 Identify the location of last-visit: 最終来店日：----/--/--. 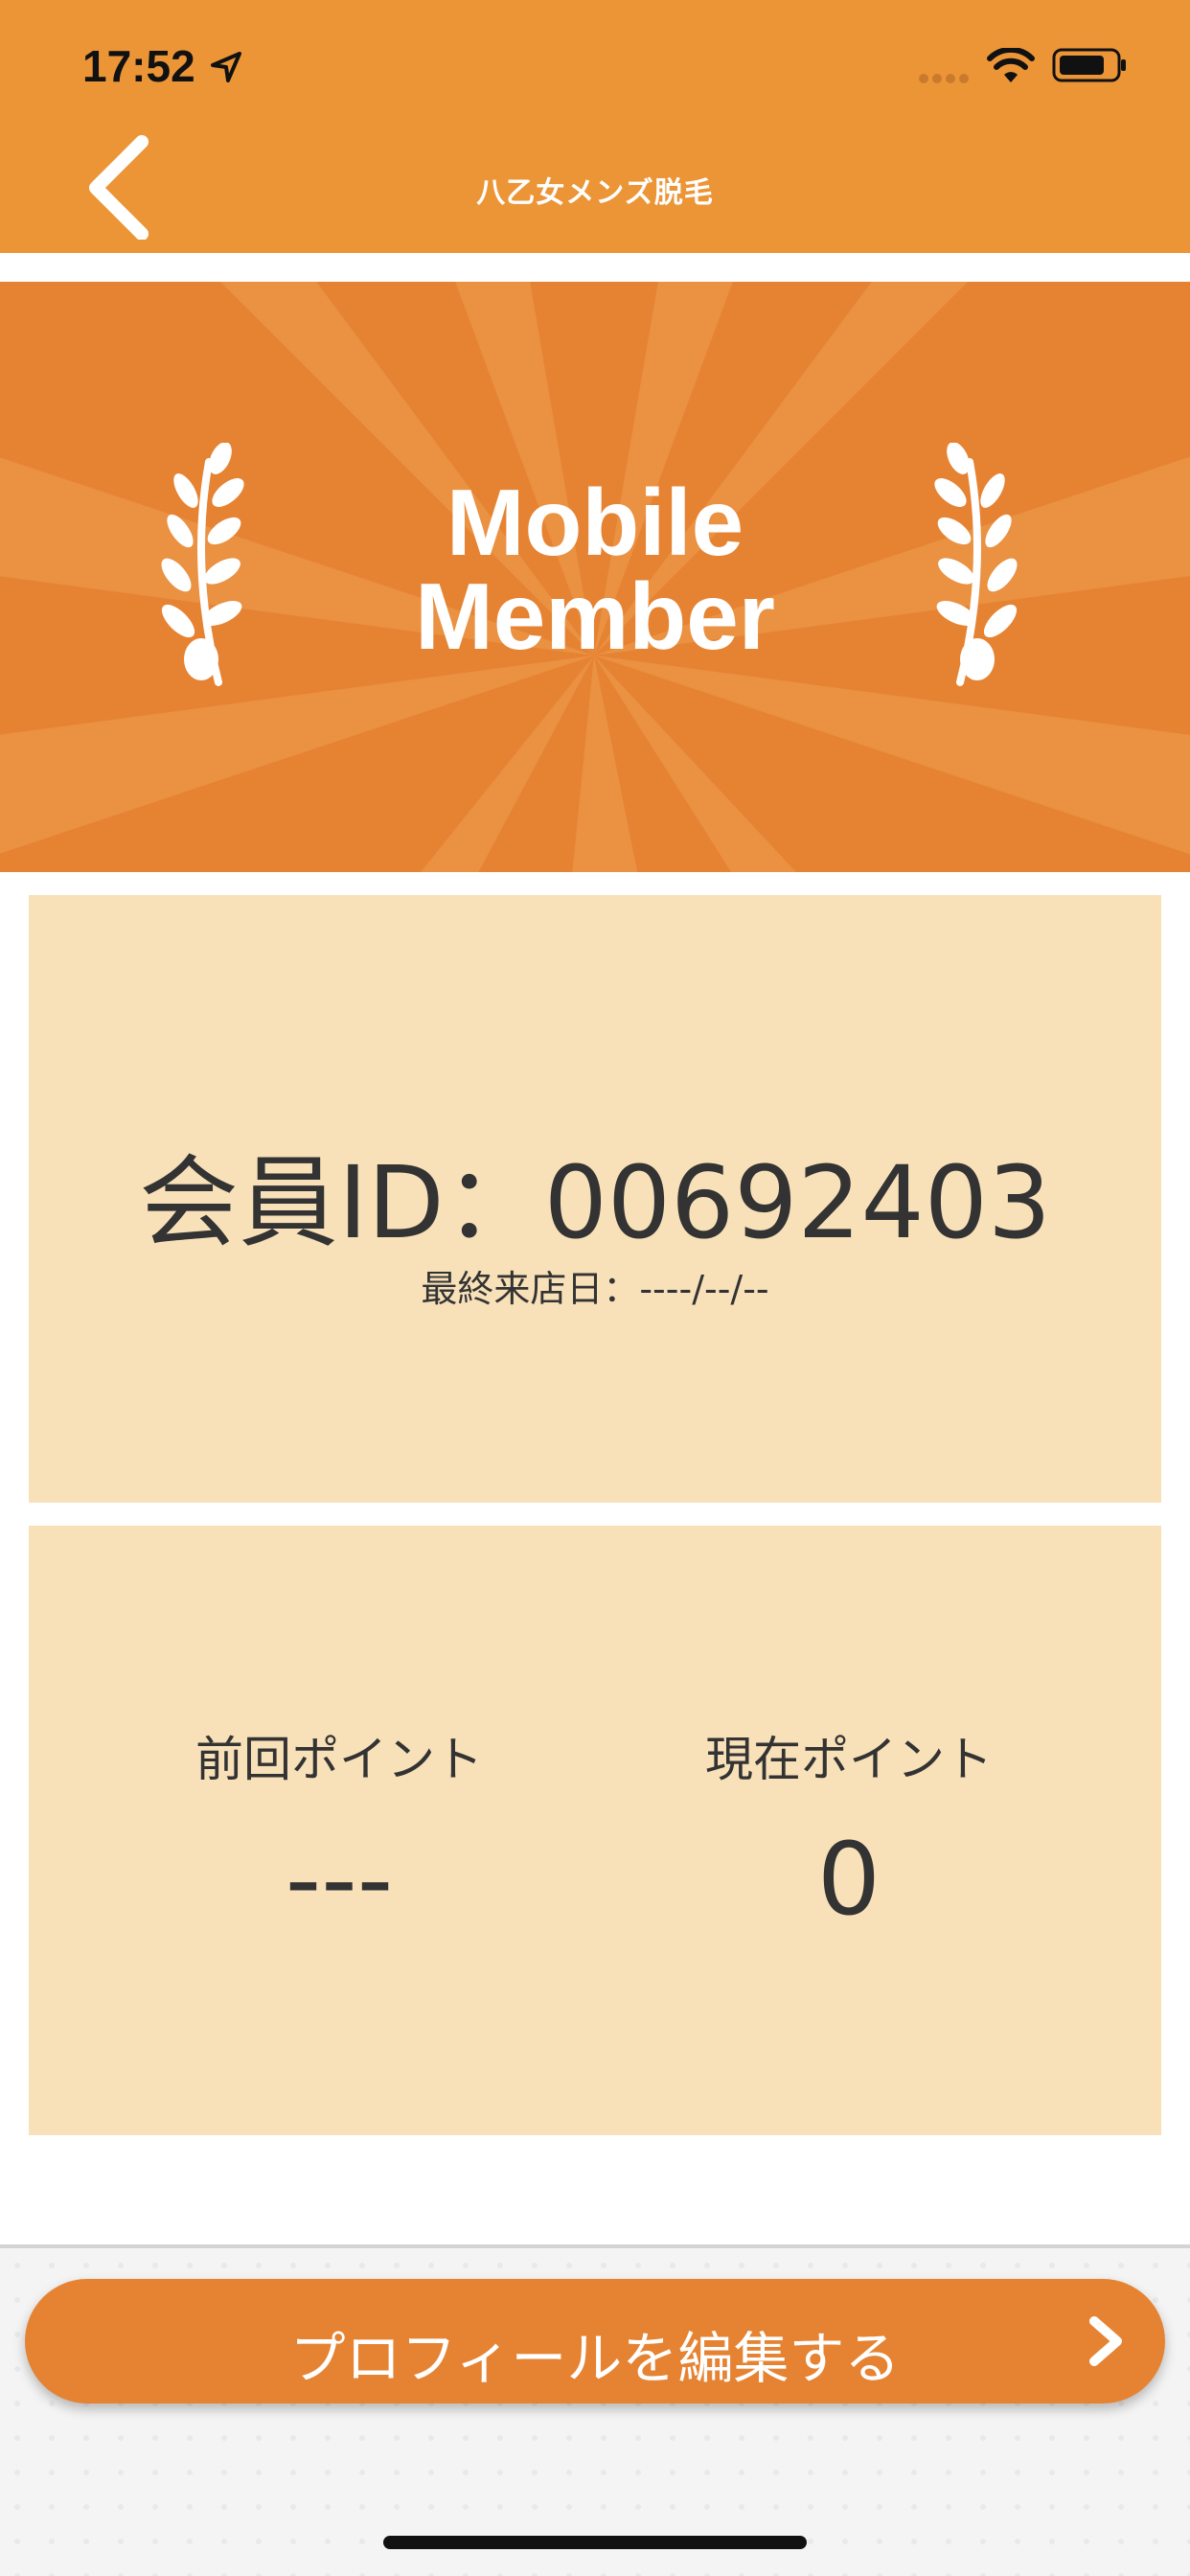
(595, 1285).